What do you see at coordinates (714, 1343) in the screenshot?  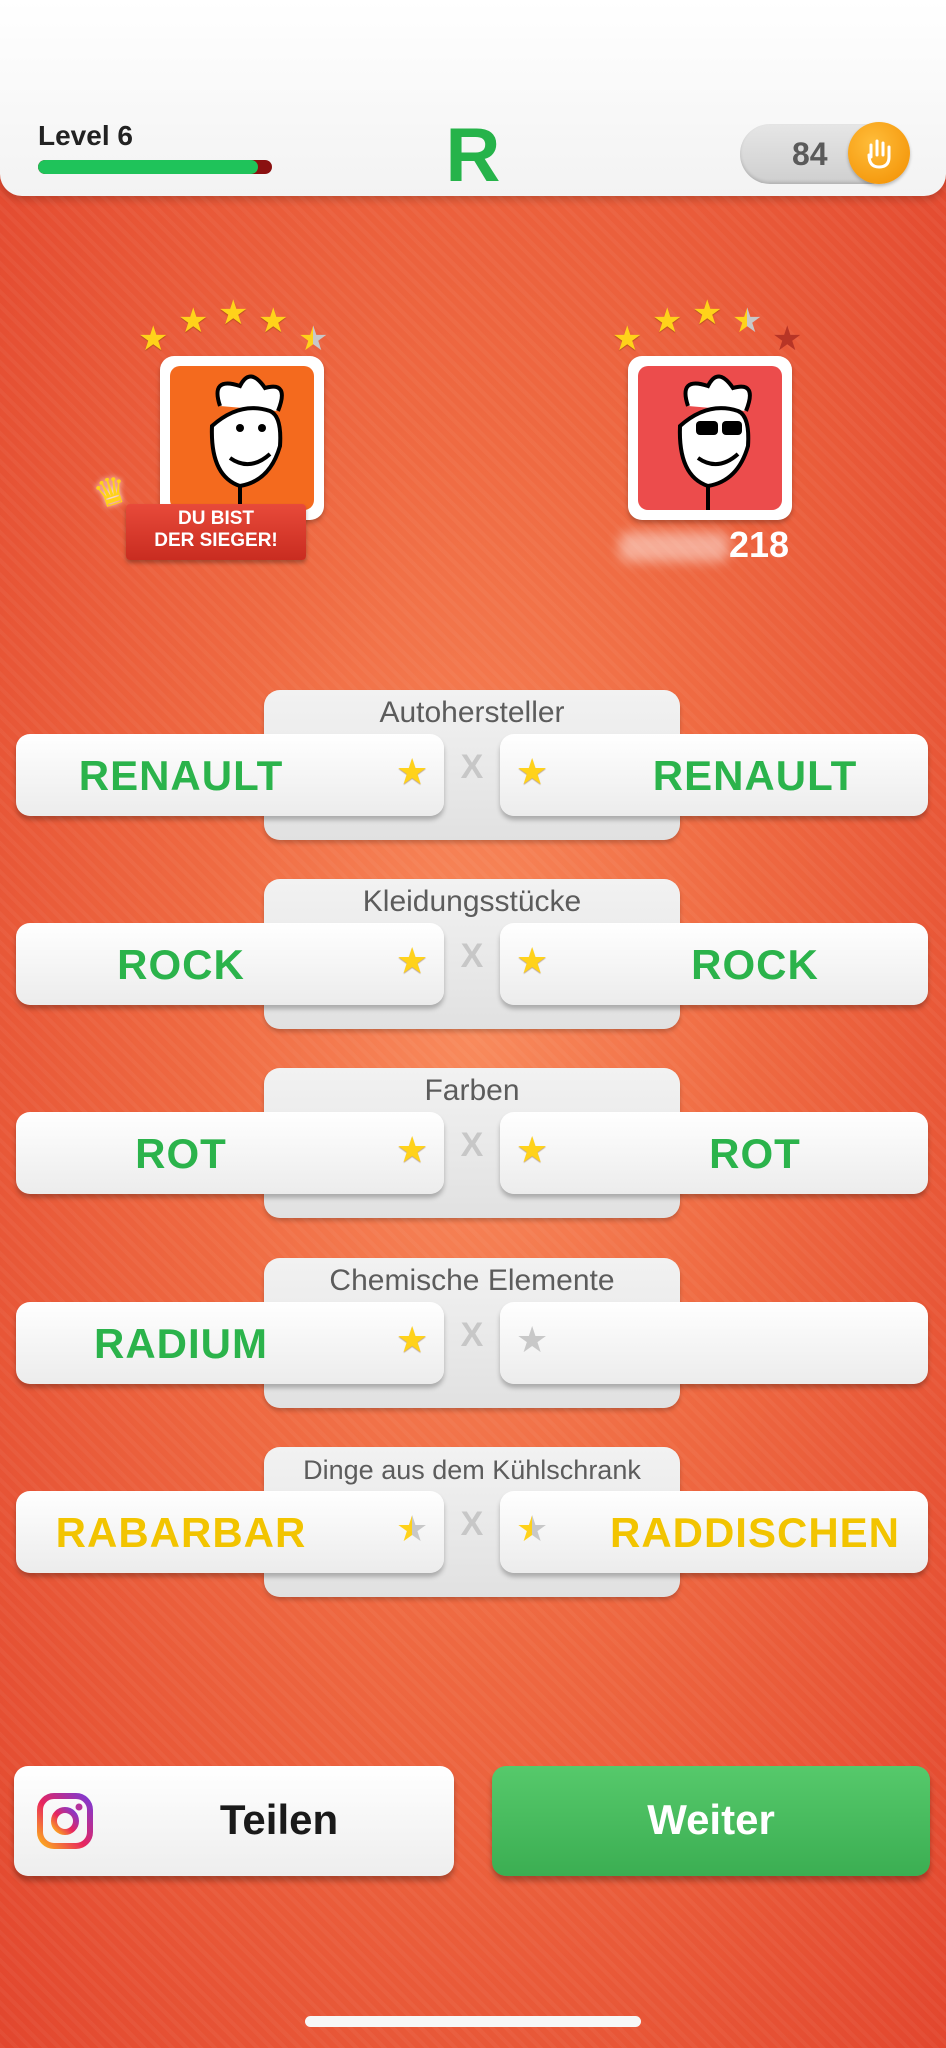 I see `opponent-answer: ★` at bounding box center [714, 1343].